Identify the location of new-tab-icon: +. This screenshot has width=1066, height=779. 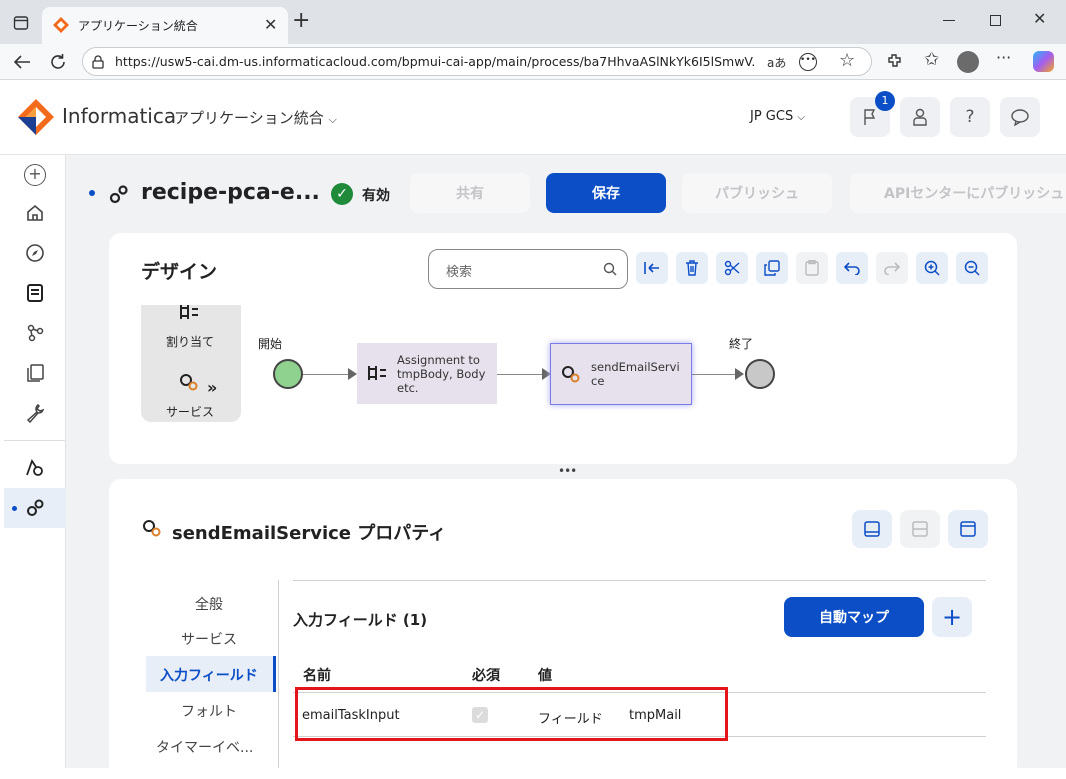
(301, 21).